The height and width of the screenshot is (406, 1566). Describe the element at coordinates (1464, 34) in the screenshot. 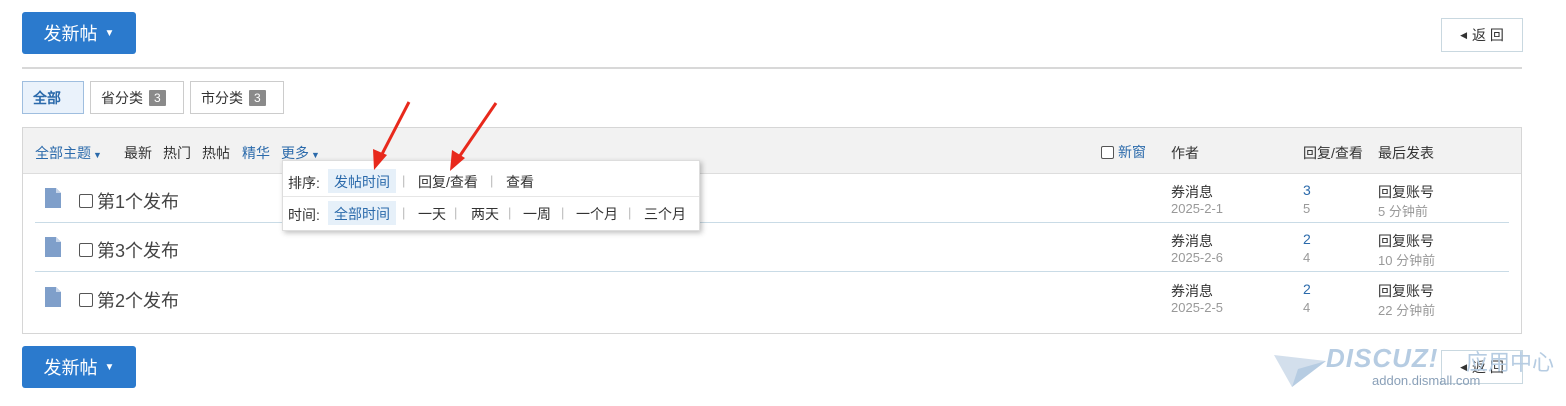

I see `triangle-left-icon: ◀` at that location.